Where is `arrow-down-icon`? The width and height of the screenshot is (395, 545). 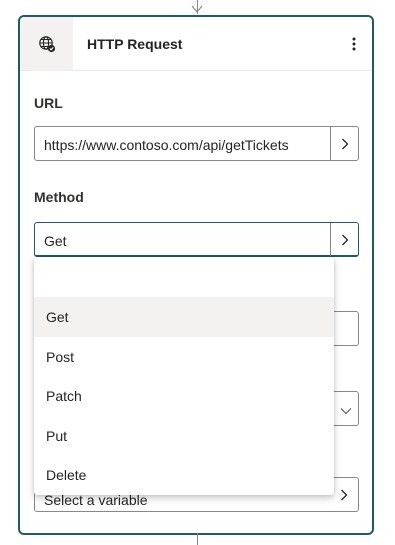 arrow-down-icon is located at coordinates (197, 9).